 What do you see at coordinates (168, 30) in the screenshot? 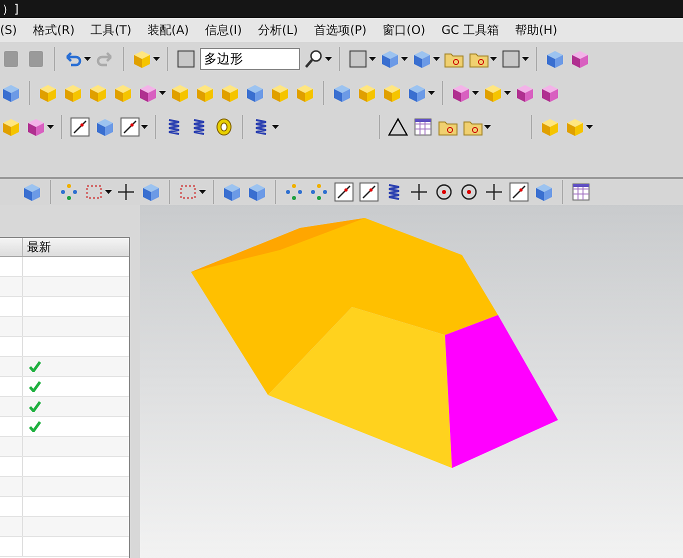
I see `menu-item: 装配(A)` at bounding box center [168, 30].